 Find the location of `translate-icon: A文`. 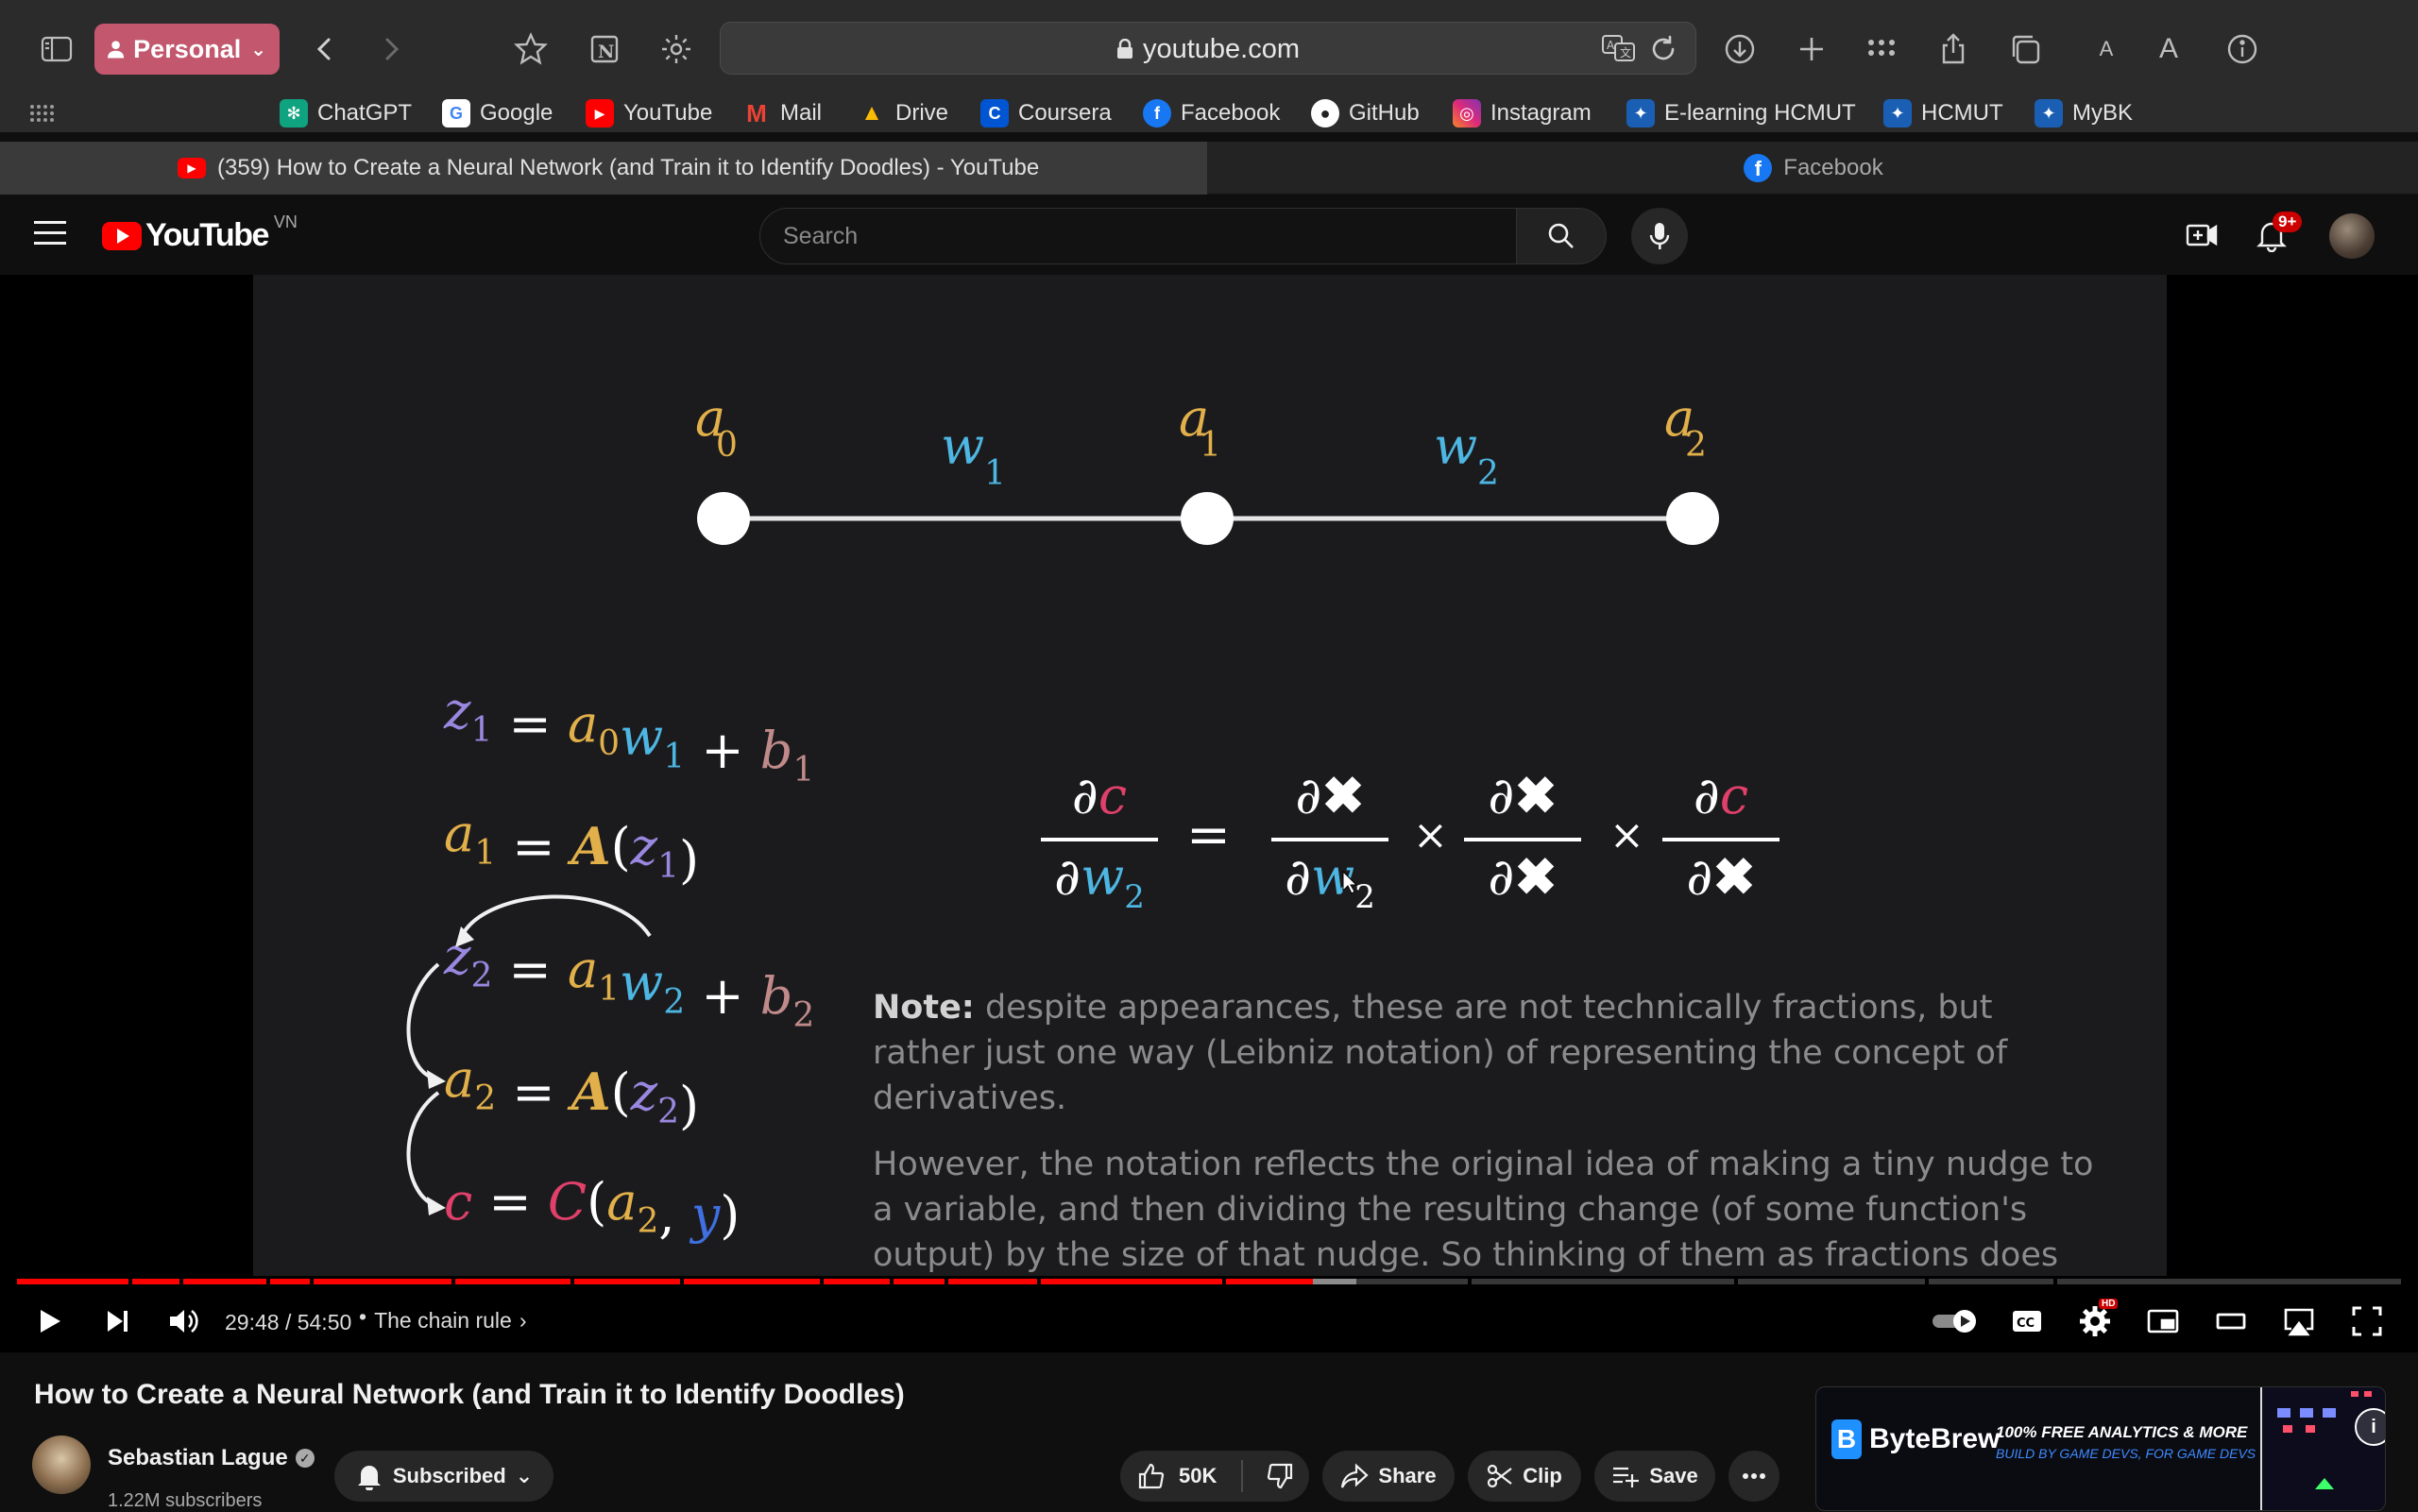

translate-icon: A文 is located at coordinates (1619, 48).